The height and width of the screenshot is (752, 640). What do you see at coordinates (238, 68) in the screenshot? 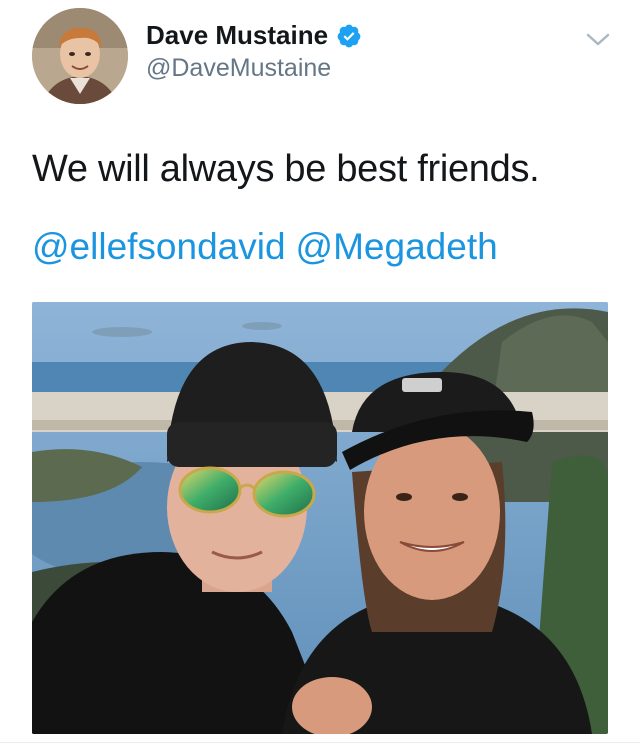
I see `author-handle: @DaveMustaine` at bounding box center [238, 68].